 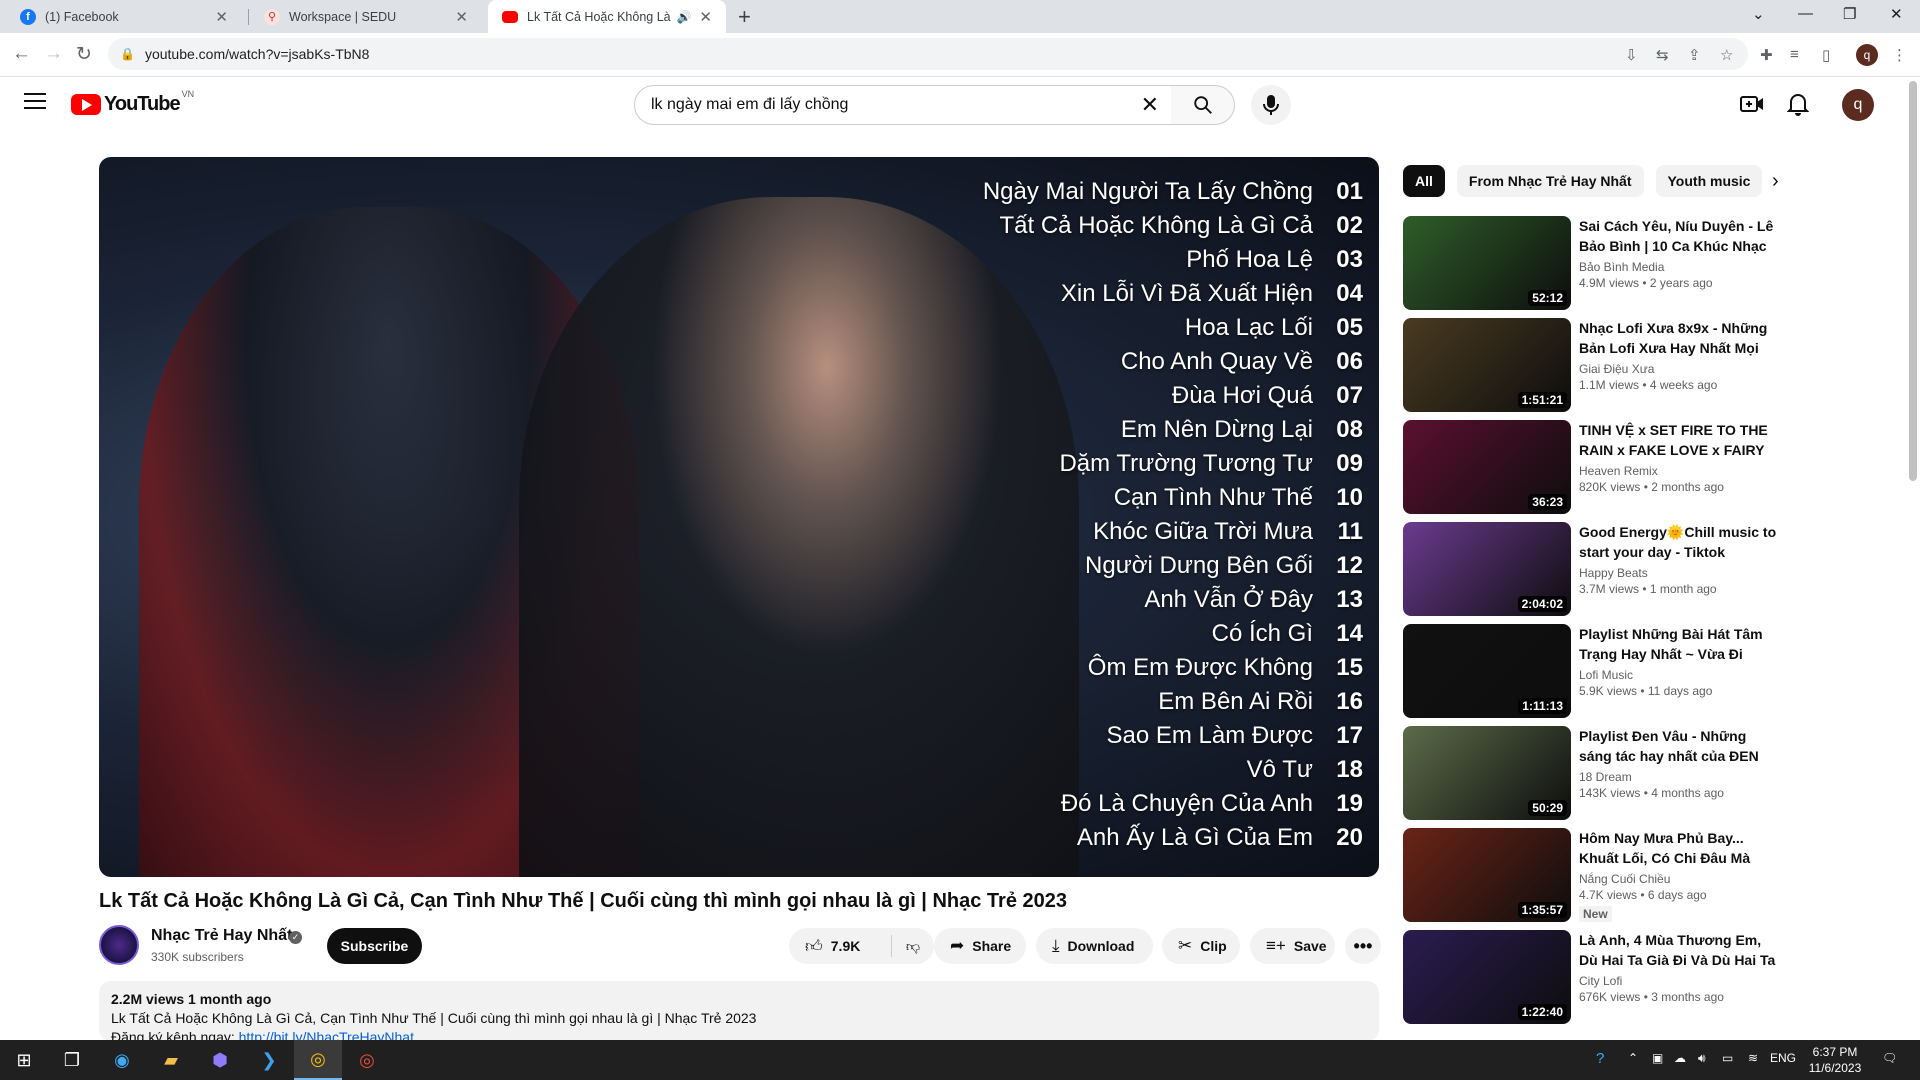 What do you see at coordinates (1424, 181) in the screenshot?
I see `chip-all: All` at bounding box center [1424, 181].